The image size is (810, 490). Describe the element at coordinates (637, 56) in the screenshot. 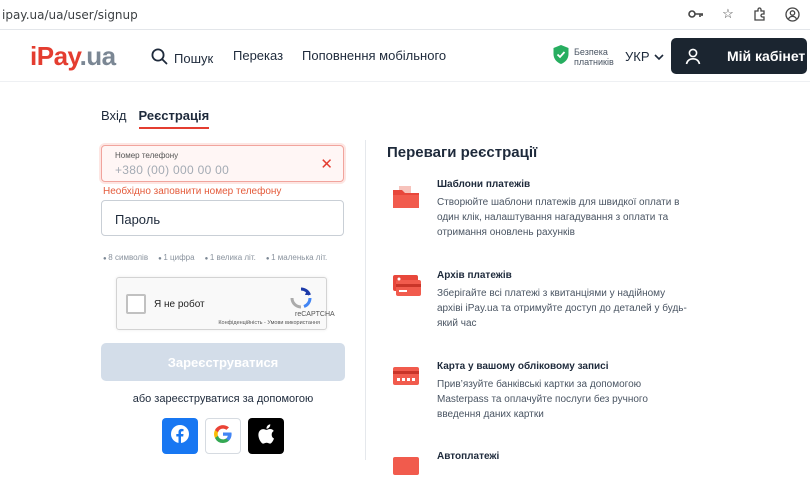

I see `language-value: УКР` at that location.